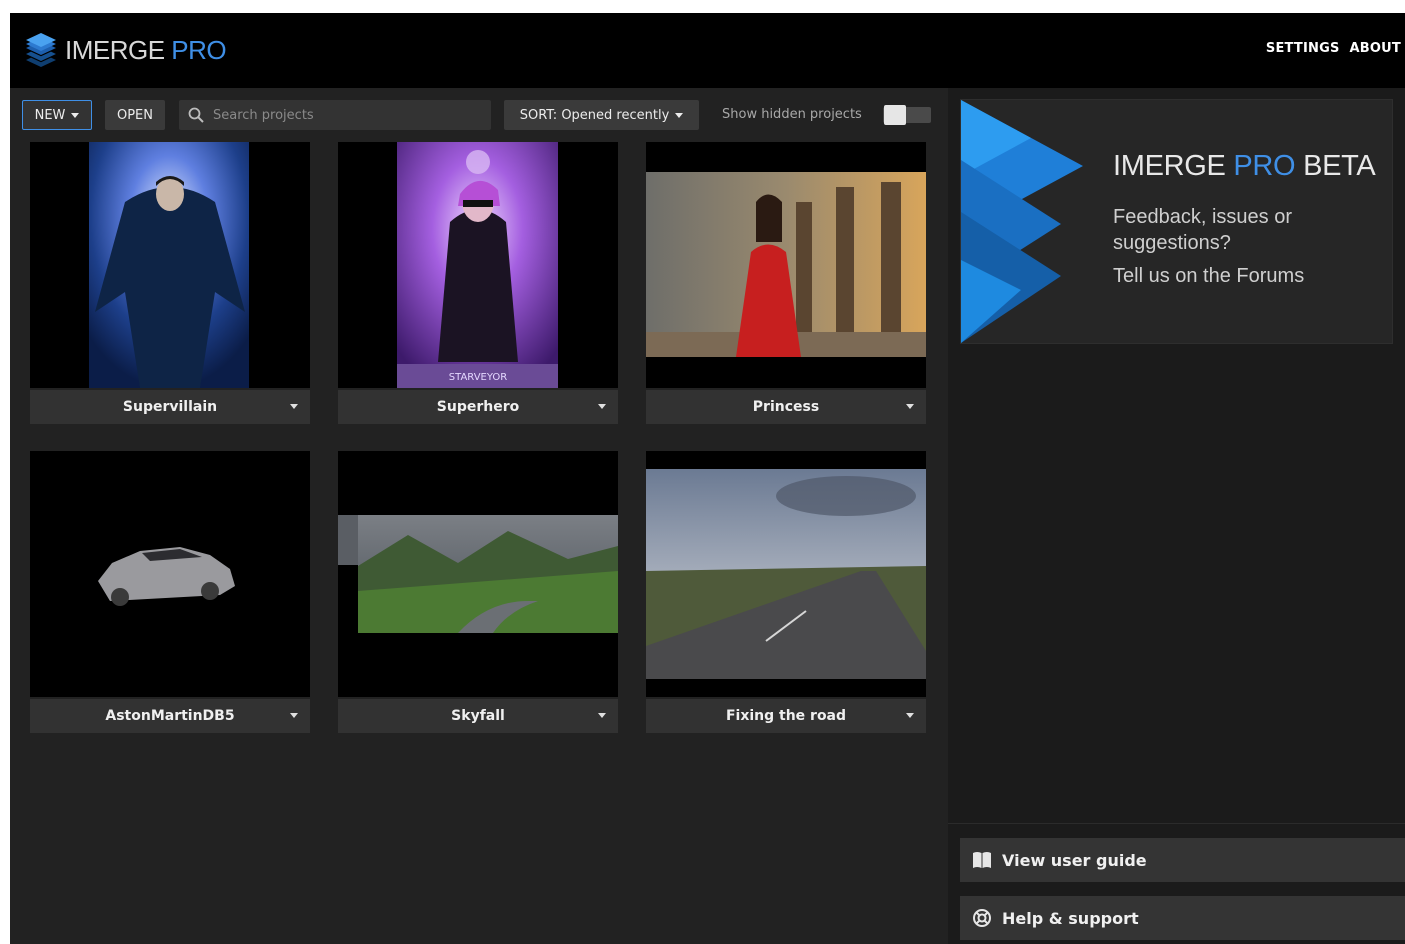  What do you see at coordinates (196, 115) in the screenshot?
I see `search-icon` at bounding box center [196, 115].